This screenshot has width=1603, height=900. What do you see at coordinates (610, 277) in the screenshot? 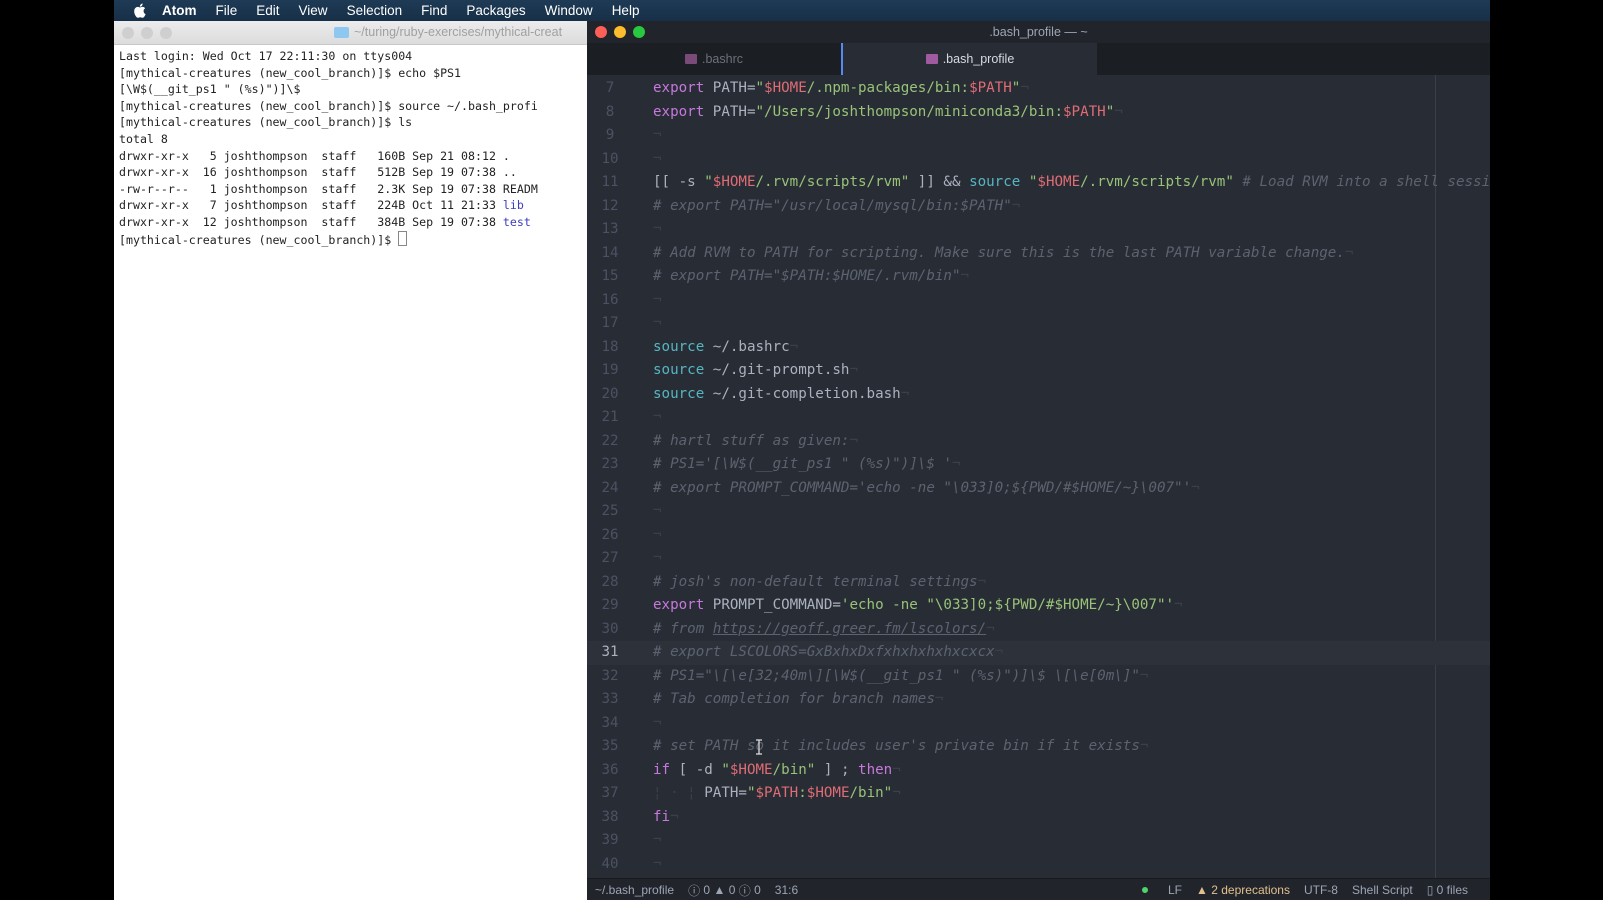
I see `line-number: 15` at bounding box center [610, 277].